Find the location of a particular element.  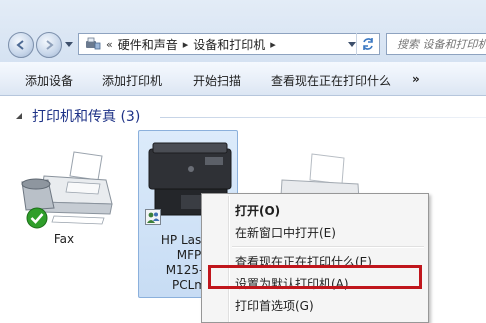

breadcrumb-item-devices-printers: 设备和打印机 is located at coordinates (229, 44).